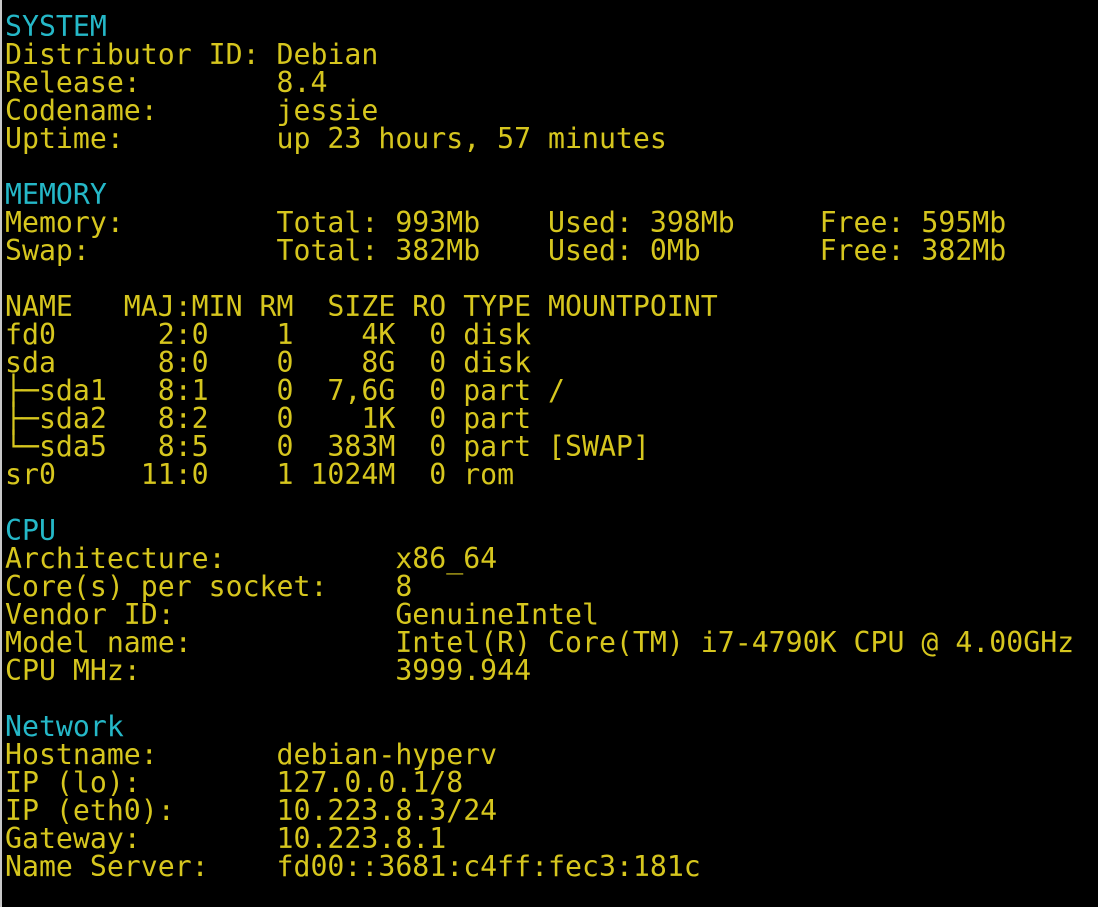 Image resolution: width=1098 pixels, height=907 pixels. What do you see at coordinates (268, 670) in the screenshot?
I see `terminal-line: CPU MHz: 3999.944` at bounding box center [268, 670].